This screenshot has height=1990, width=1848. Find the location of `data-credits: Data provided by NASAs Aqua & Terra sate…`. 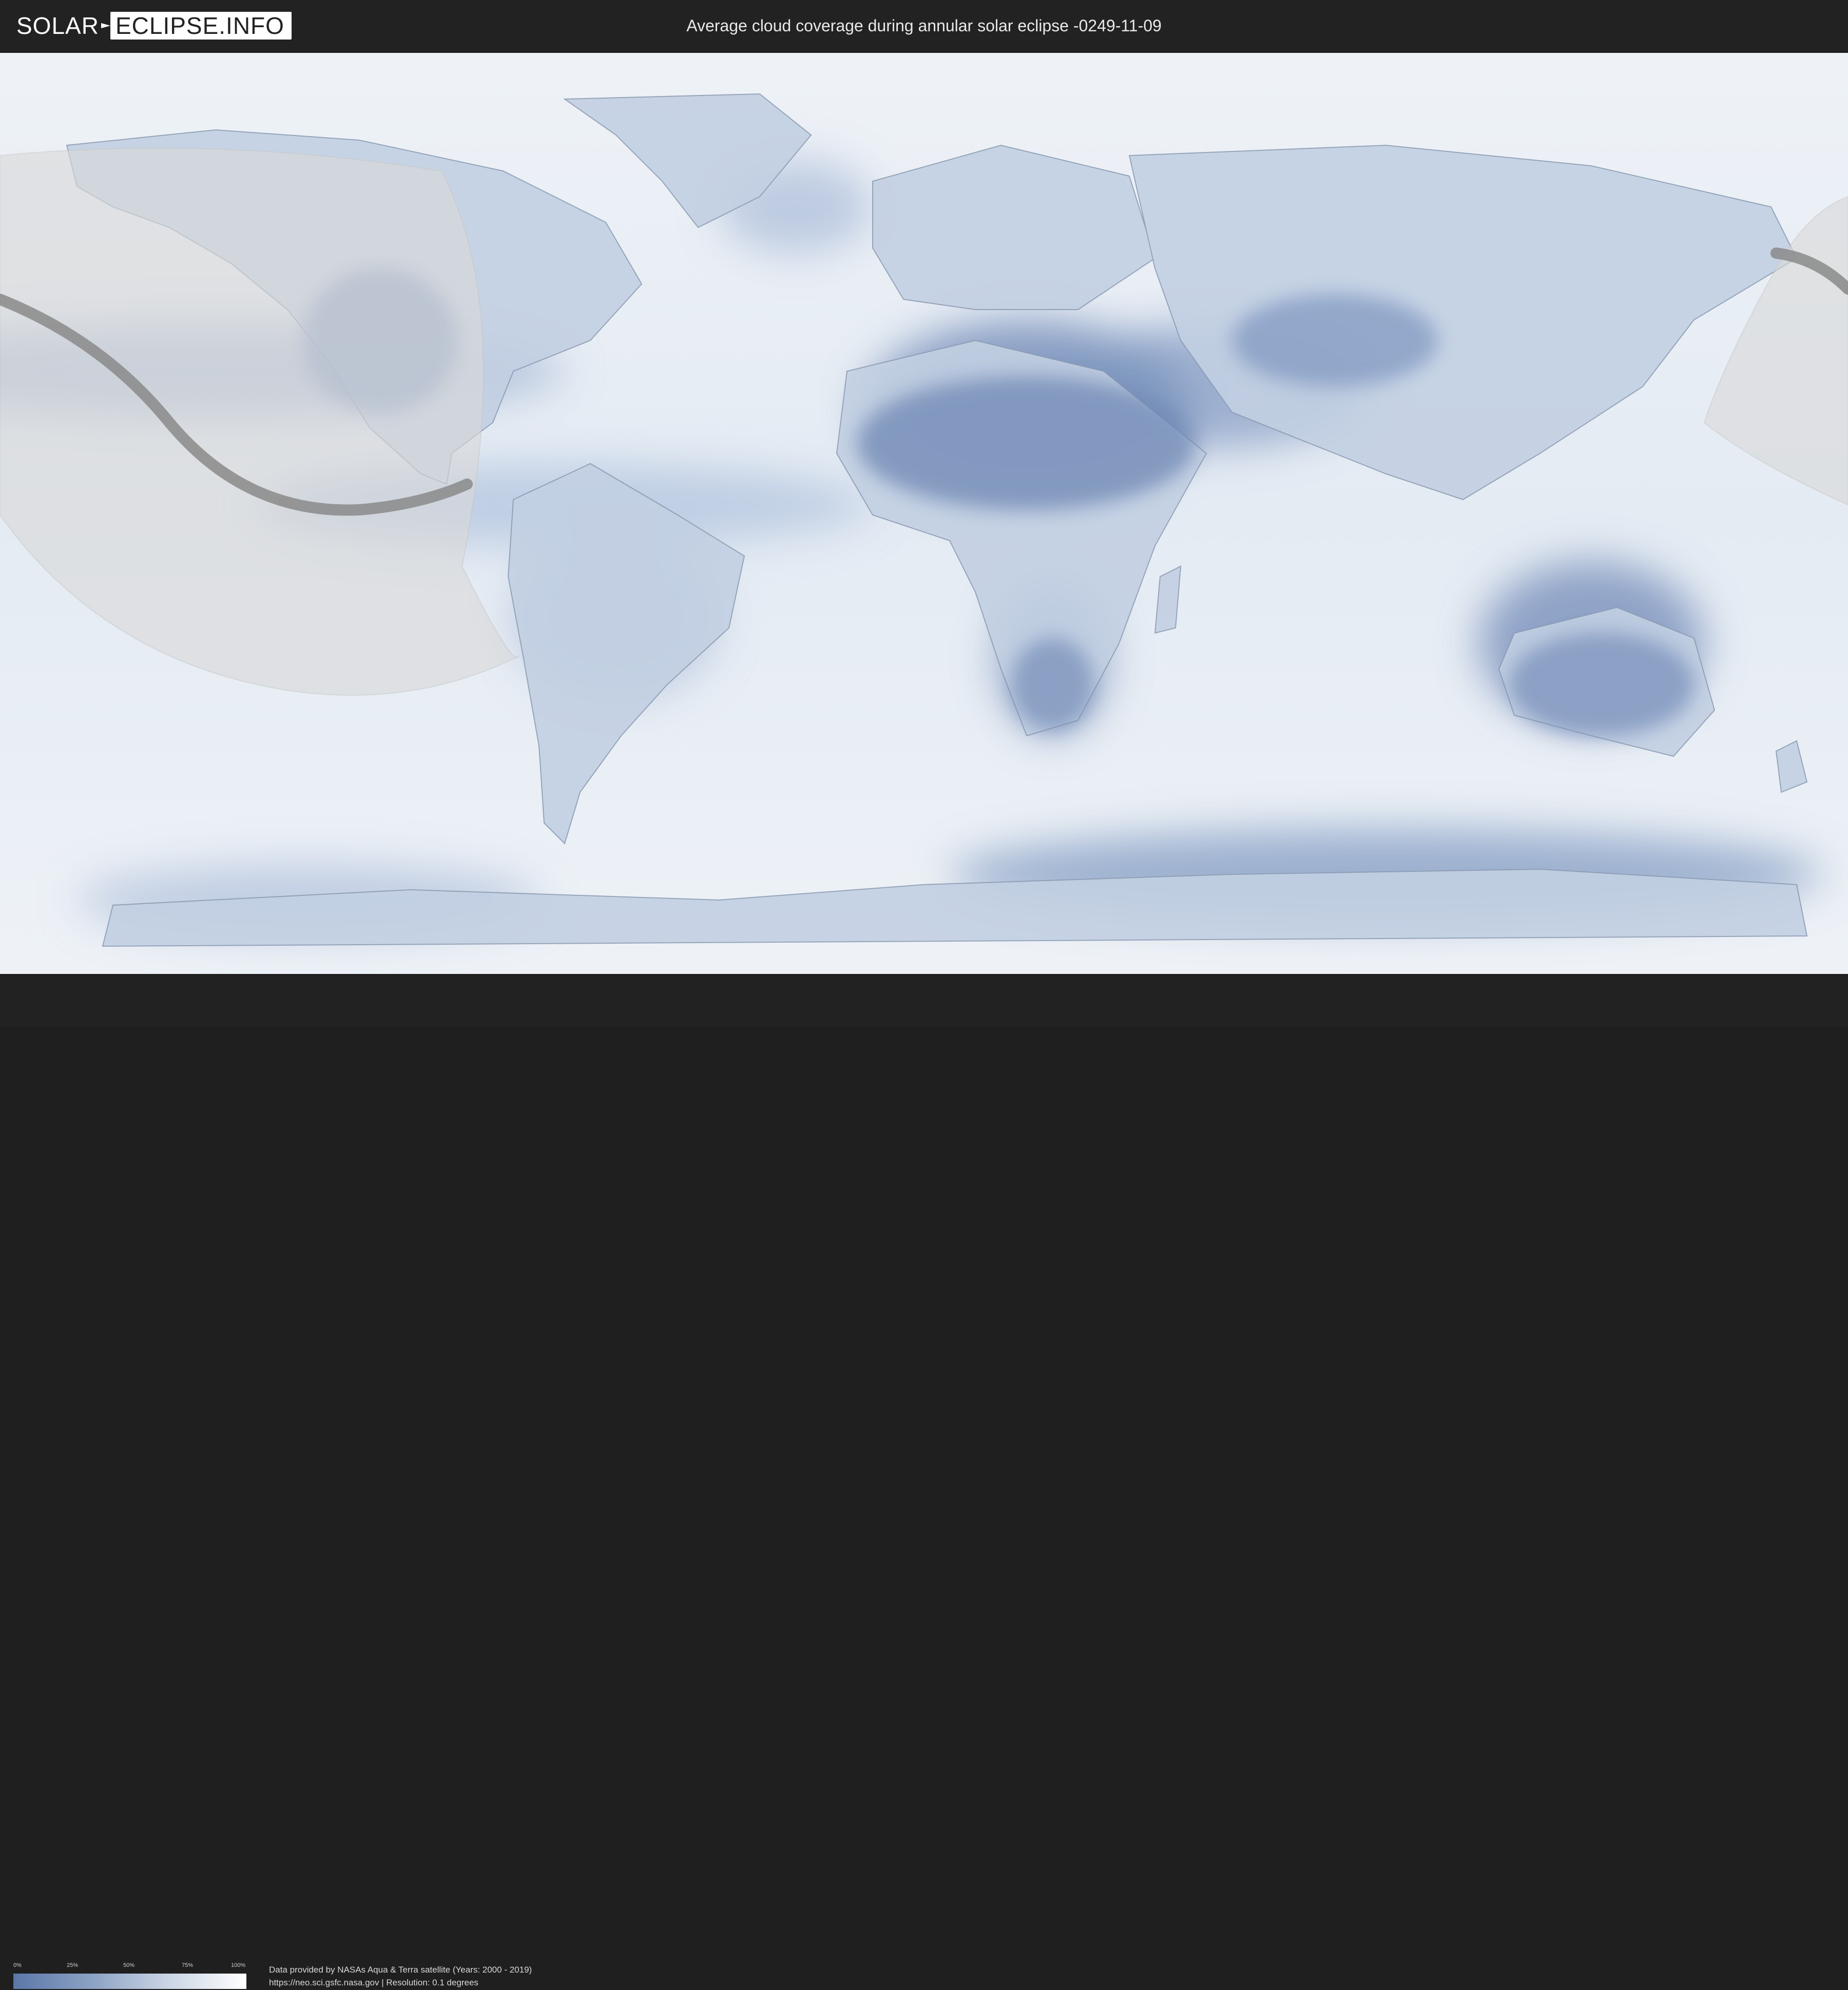

data-credits: Data provided by NASAs Aqua & Terra sate… is located at coordinates (400, 1976).